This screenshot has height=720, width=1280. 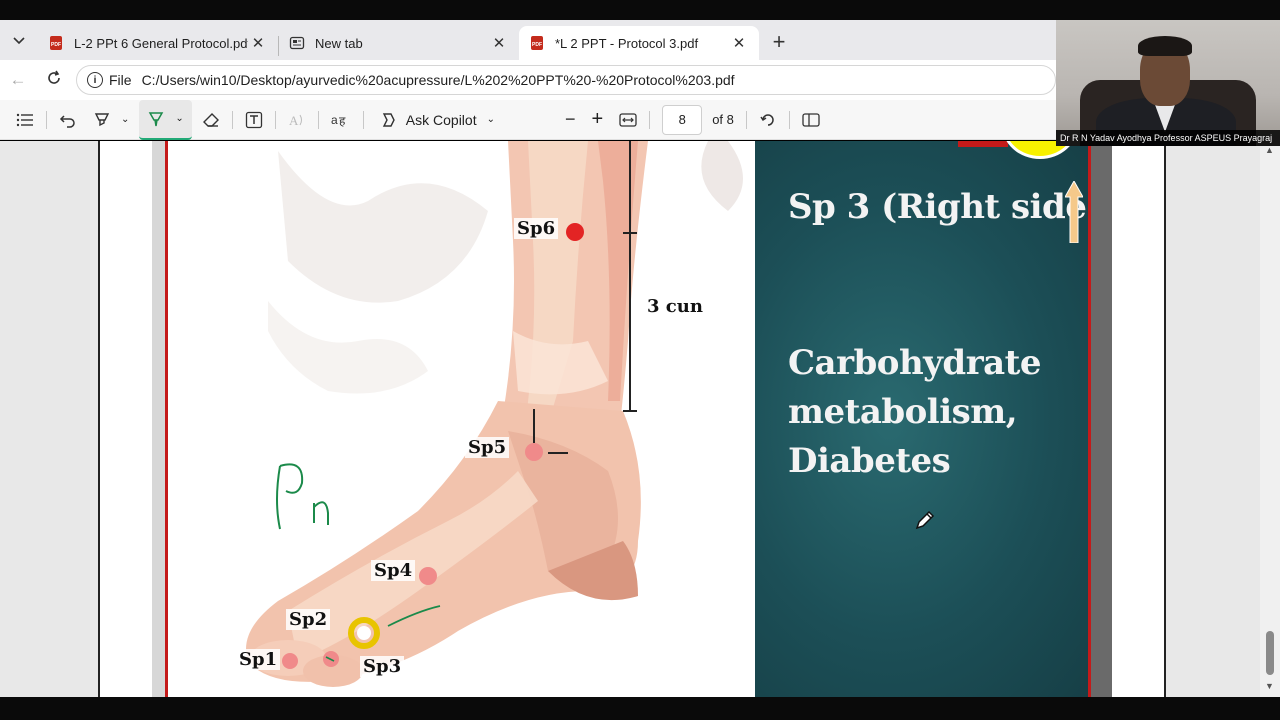 I want to click on erase-button, so click(x=211, y=120).